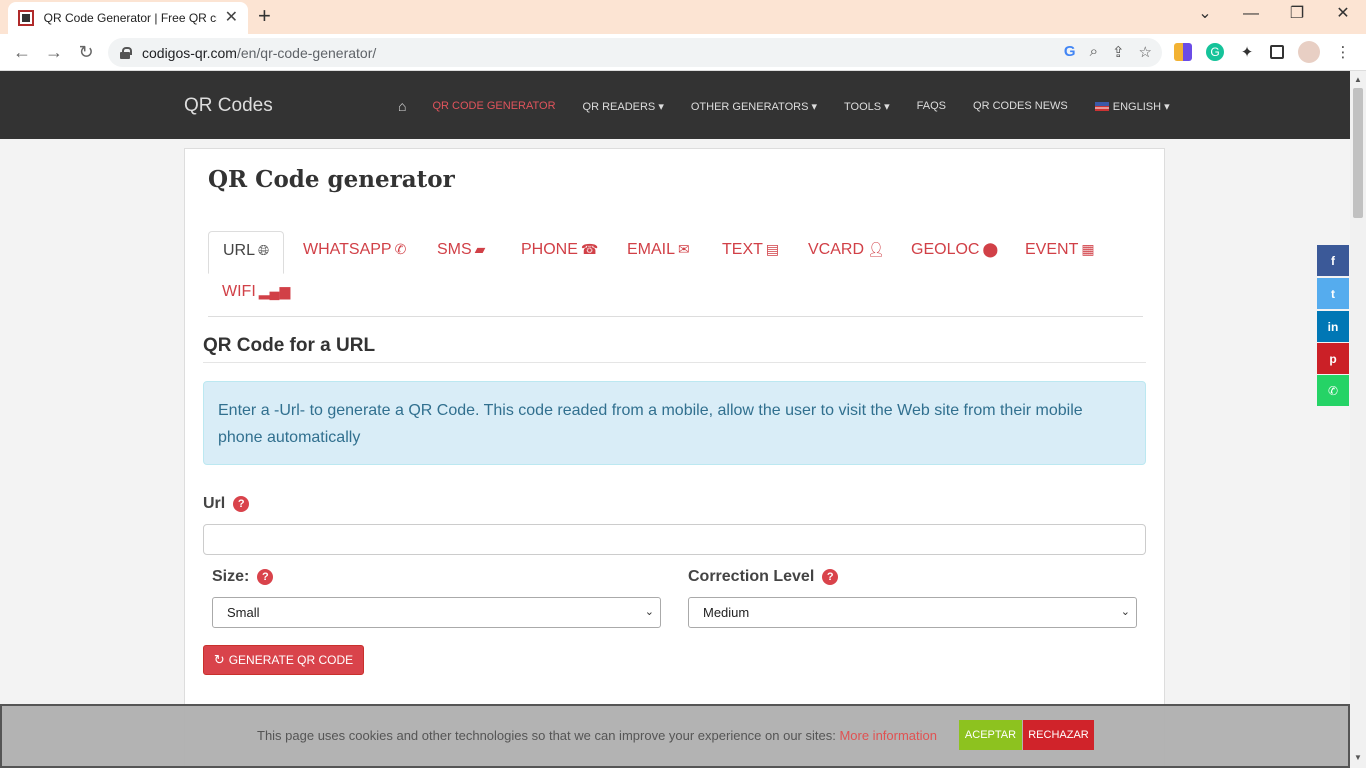 The image size is (1366, 768). I want to click on site-brand: QR Codes, so click(228, 106).